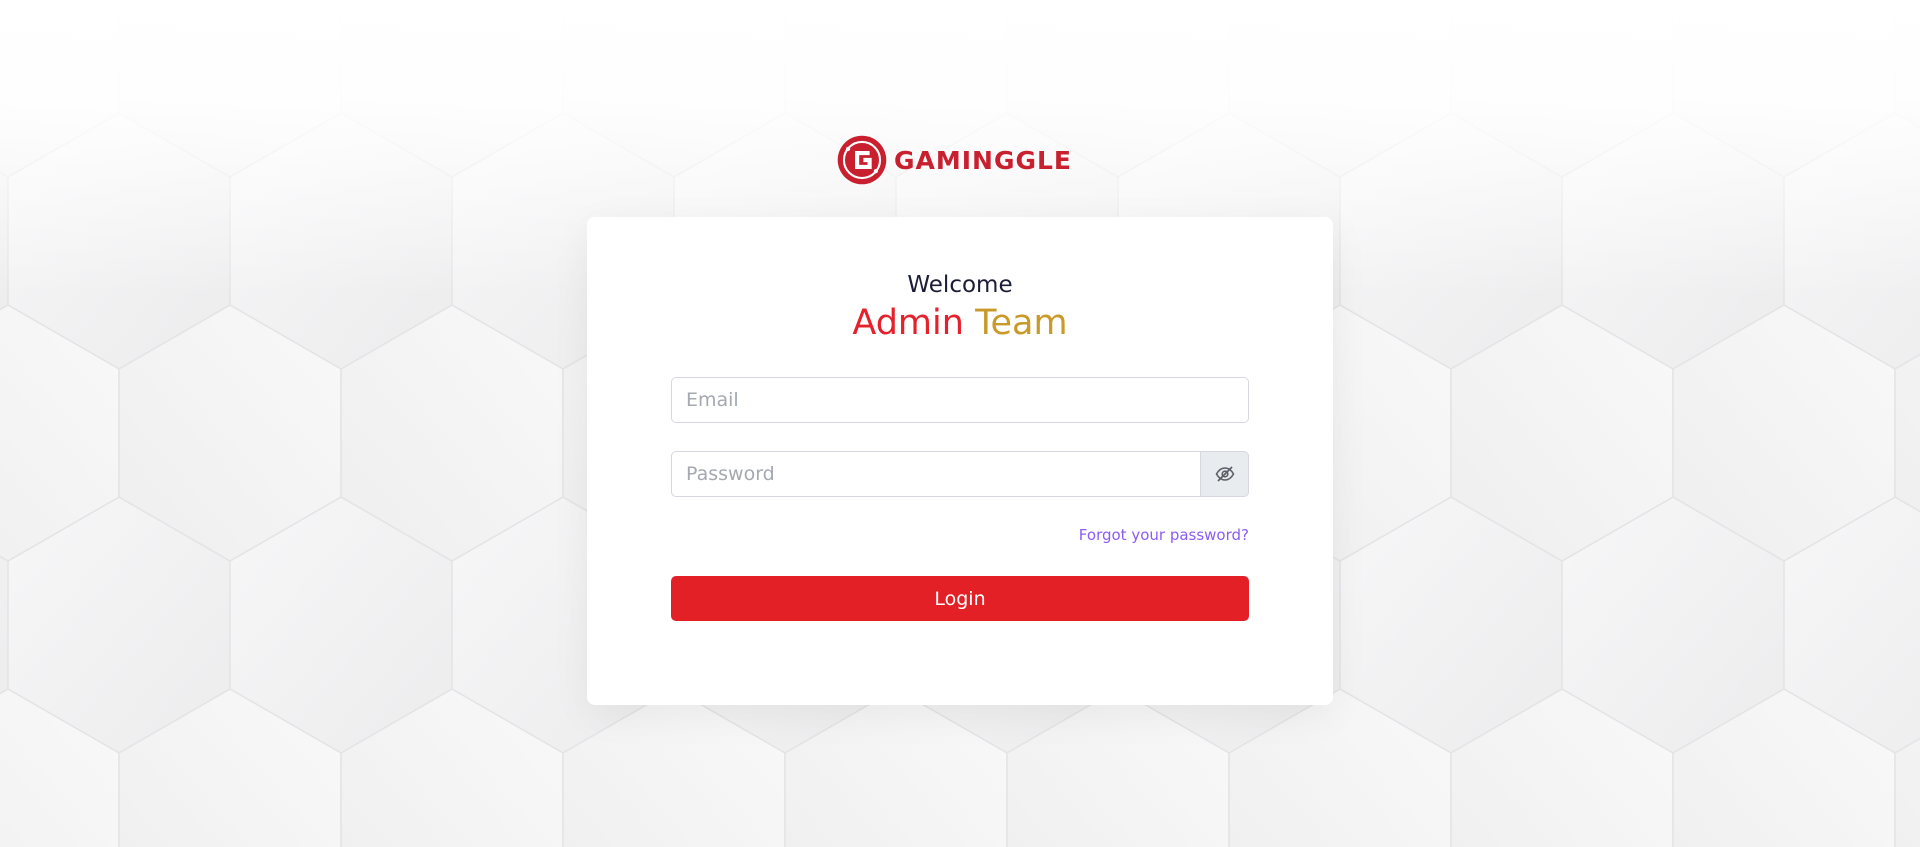 The image size is (1920, 847). I want to click on email-field, so click(960, 400).